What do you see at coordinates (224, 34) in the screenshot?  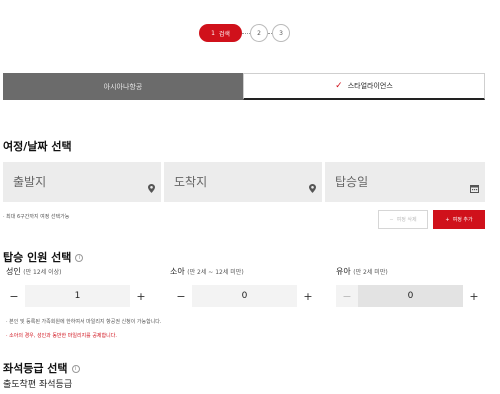 I see `step-1-label: 검색` at bounding box center [224, 34].